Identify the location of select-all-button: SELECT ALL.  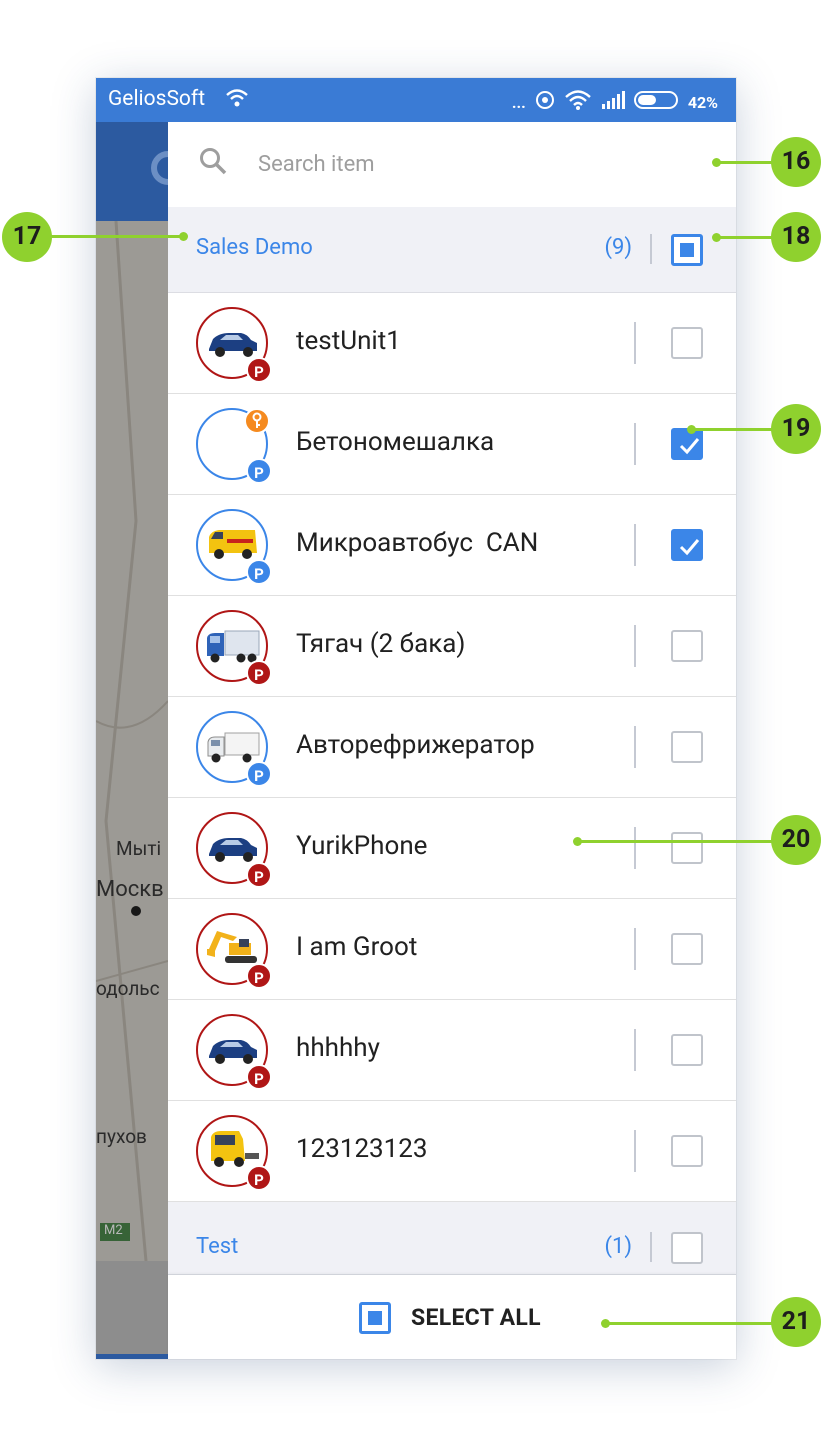
(452, 1316).